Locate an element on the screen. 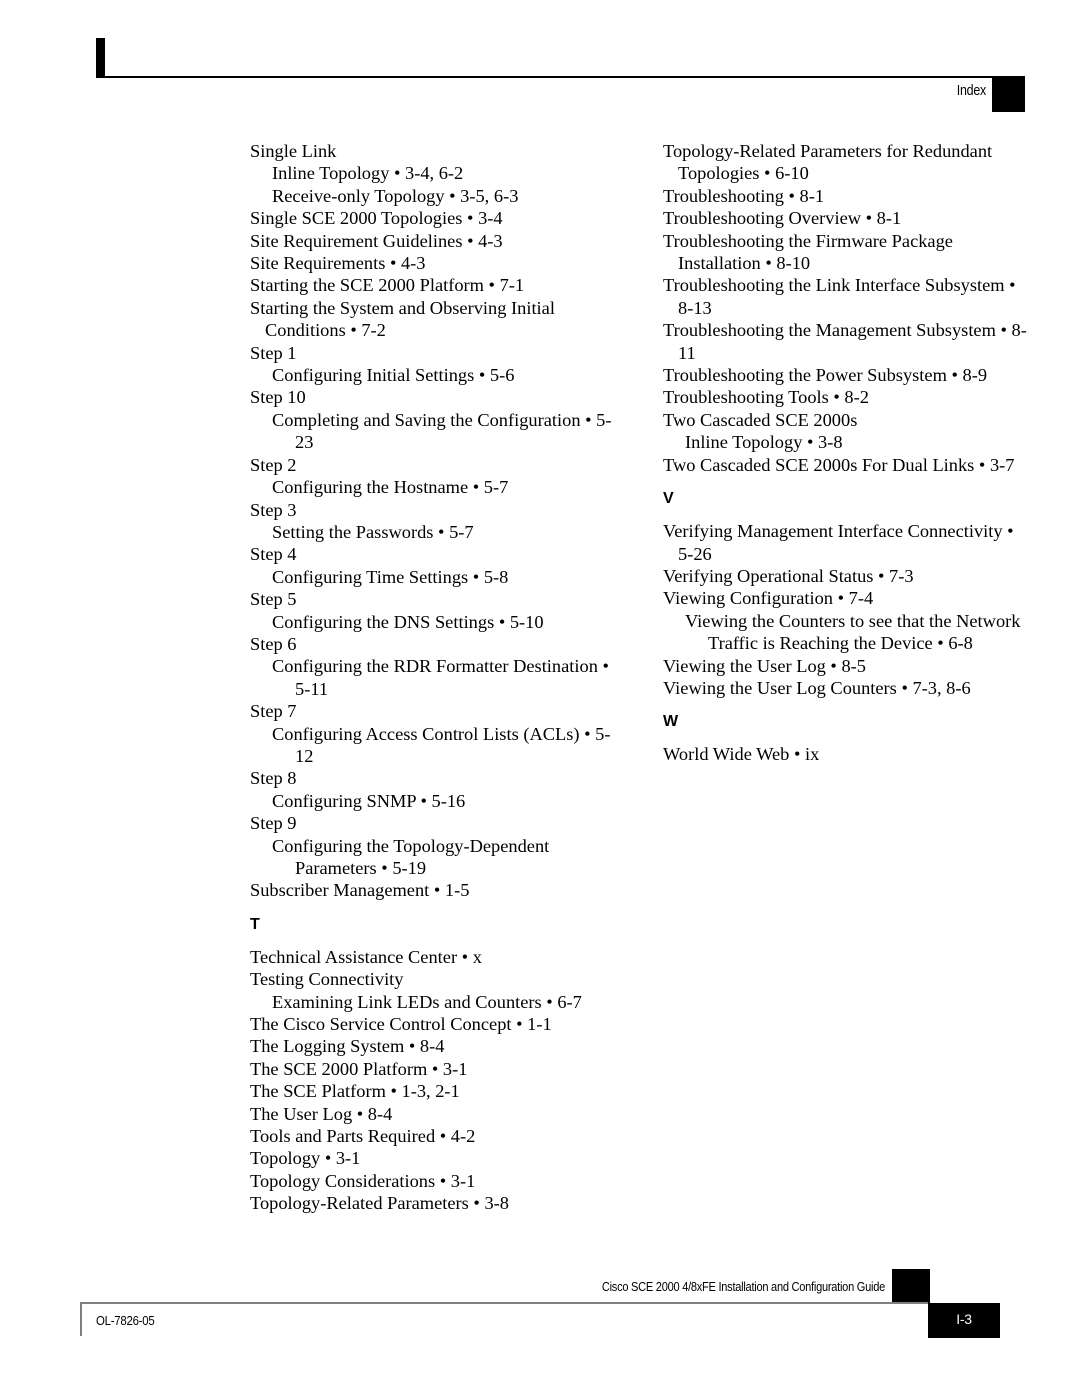 This screenshot has width=1080, height=1397. index-subentry: Setting the Passwords • 5-7 is located at coordinates (446, 532).